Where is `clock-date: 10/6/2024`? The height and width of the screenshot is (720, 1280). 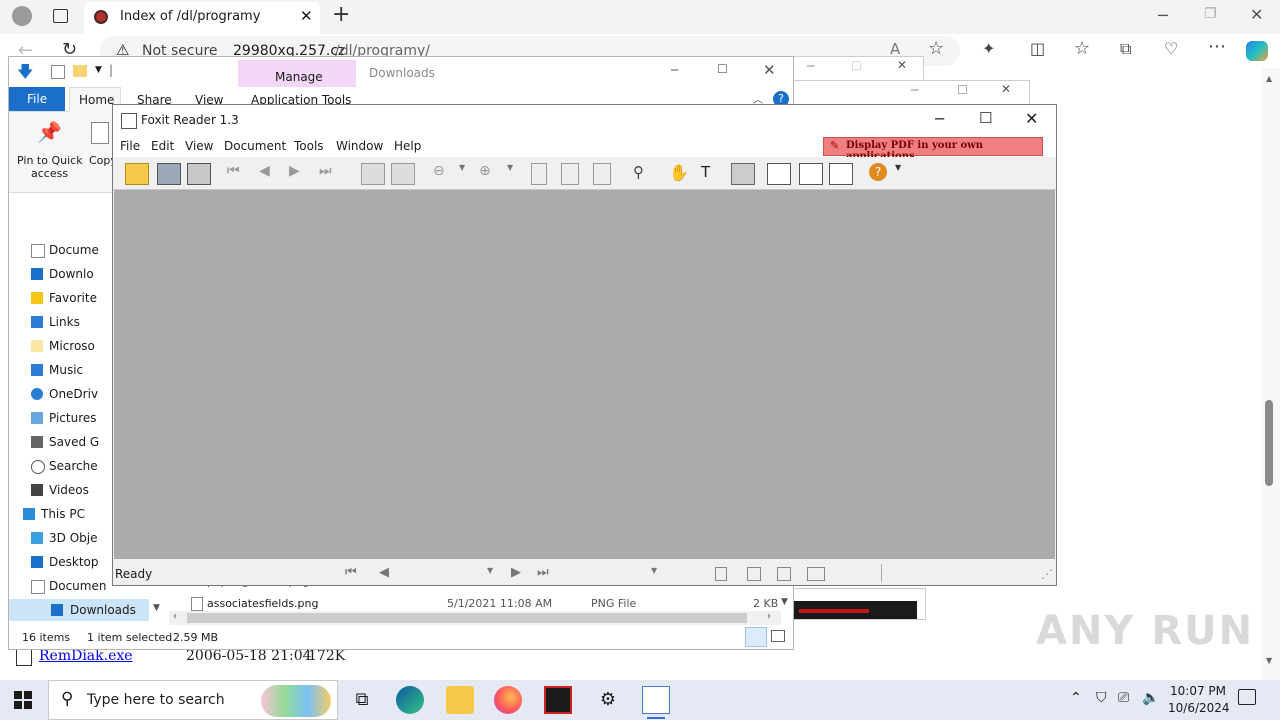
clock-date: 10/6/2024 is located at coordinates (1199, 708).